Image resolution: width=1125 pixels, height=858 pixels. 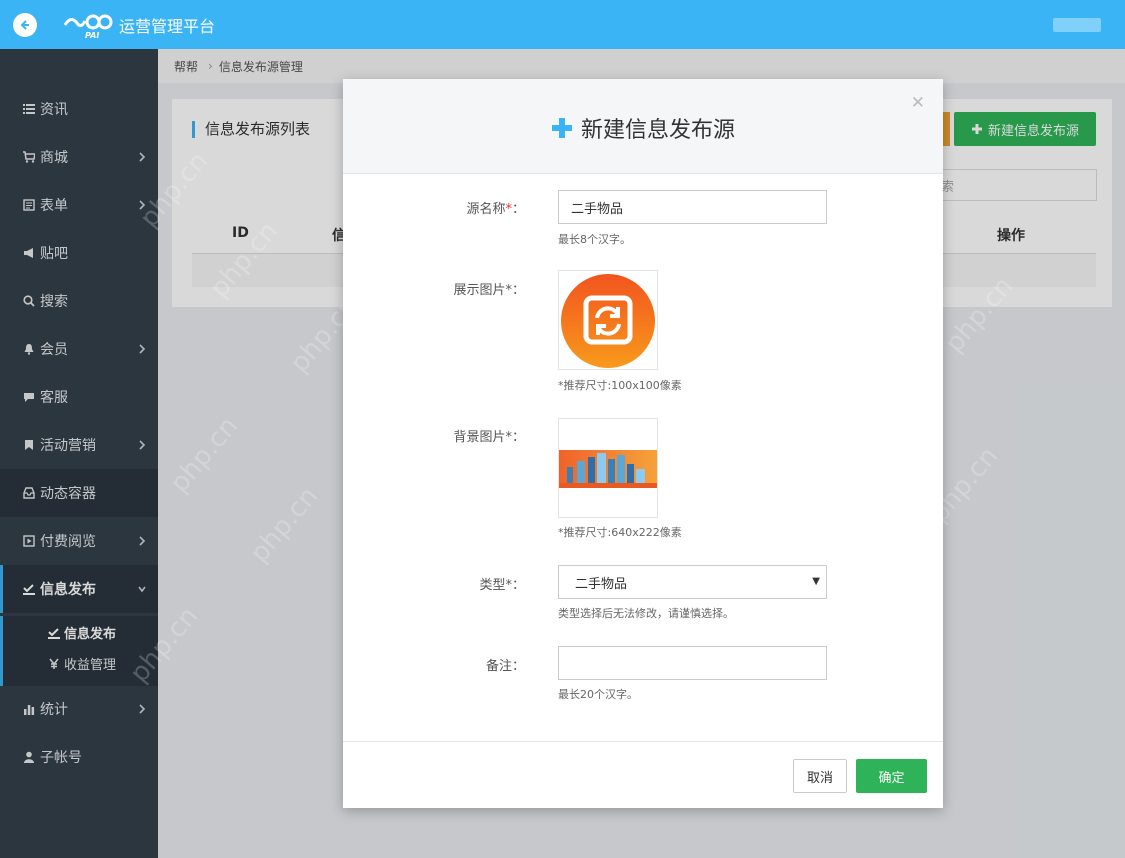 I want to click on source-name-help: 最长8个汉字。, so click(x=594, y=239).